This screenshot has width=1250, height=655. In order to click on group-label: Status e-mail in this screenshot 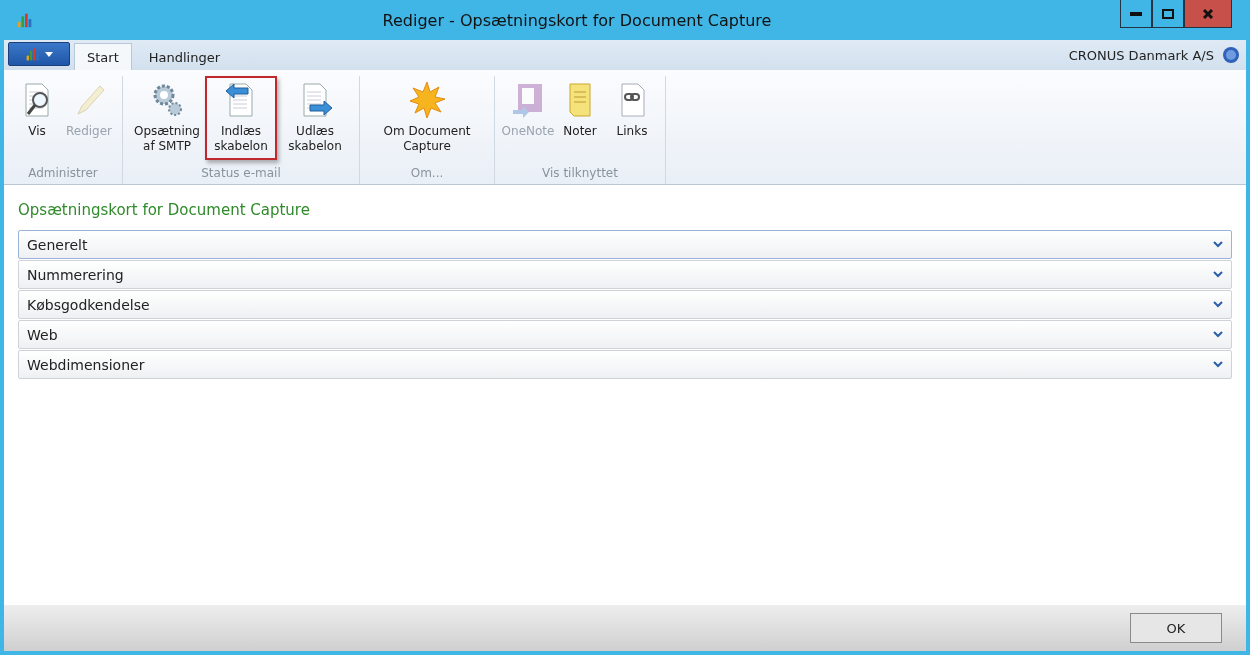, I will do `click(241, 174)`.